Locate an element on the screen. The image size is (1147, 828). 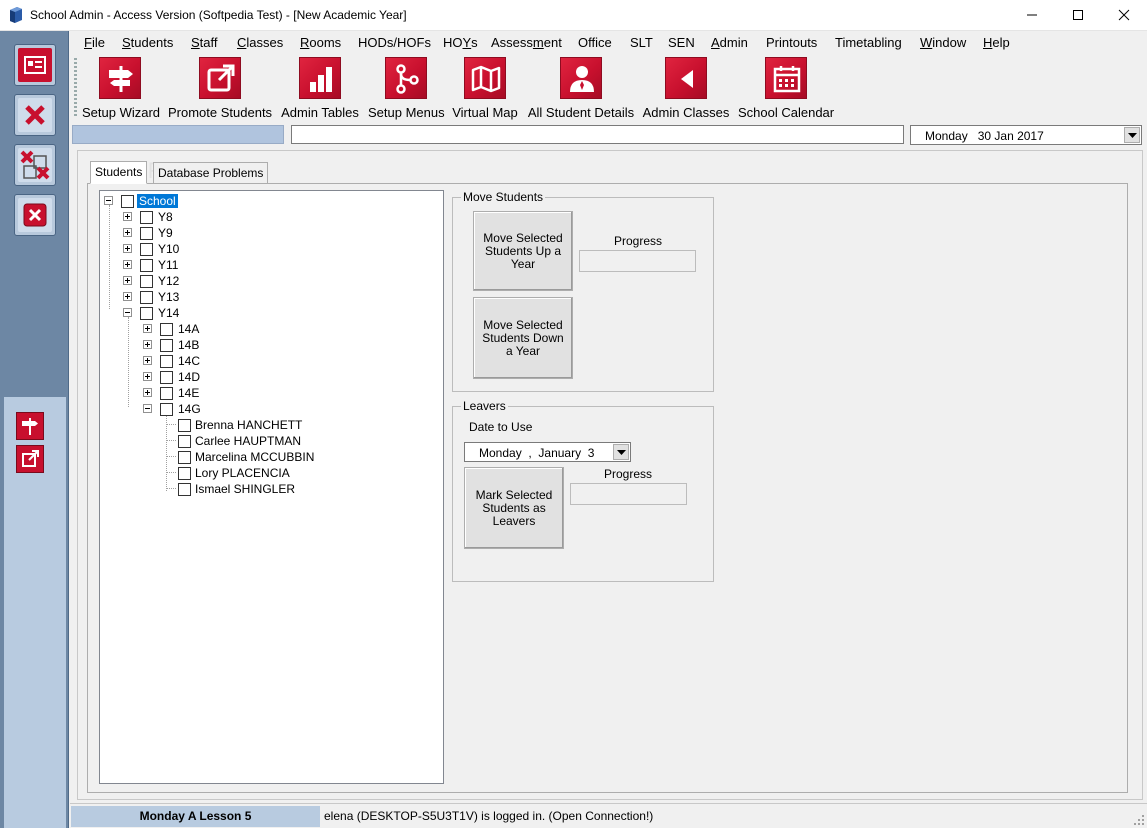
resize-grip-icon is located at coordinates (1139, 820).